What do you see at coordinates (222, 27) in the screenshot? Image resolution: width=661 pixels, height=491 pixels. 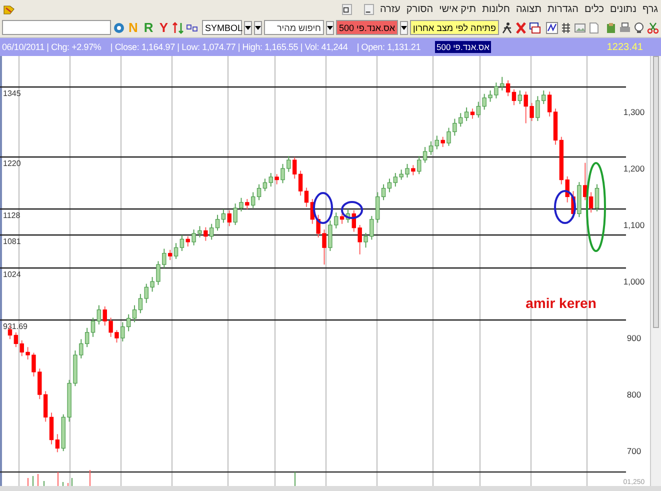 I see `symbol-dropdown: SYMBOL` at bounding box center [222, 27].